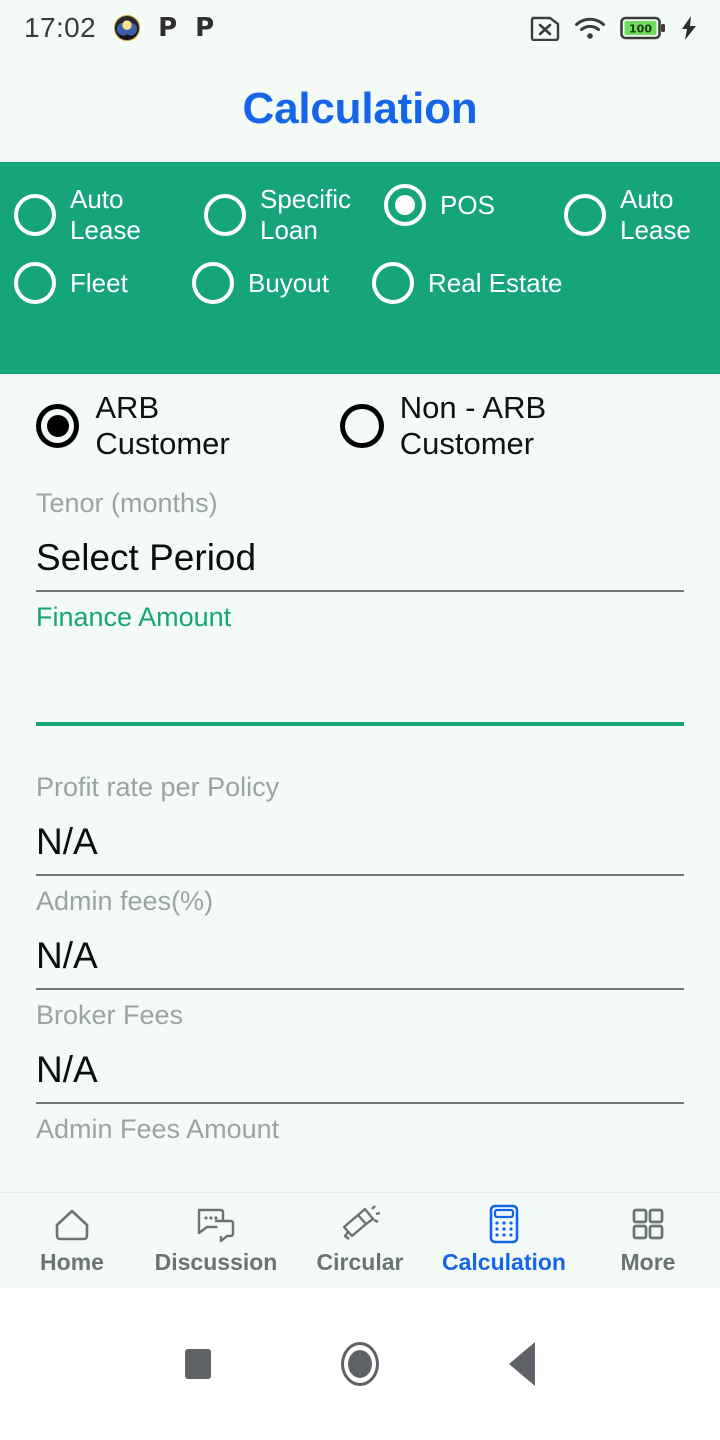 The image size is (720, 1440). Describe the element at coordinates (360, 561) in the screenshot. I see `field-value: Select Period` at that location.